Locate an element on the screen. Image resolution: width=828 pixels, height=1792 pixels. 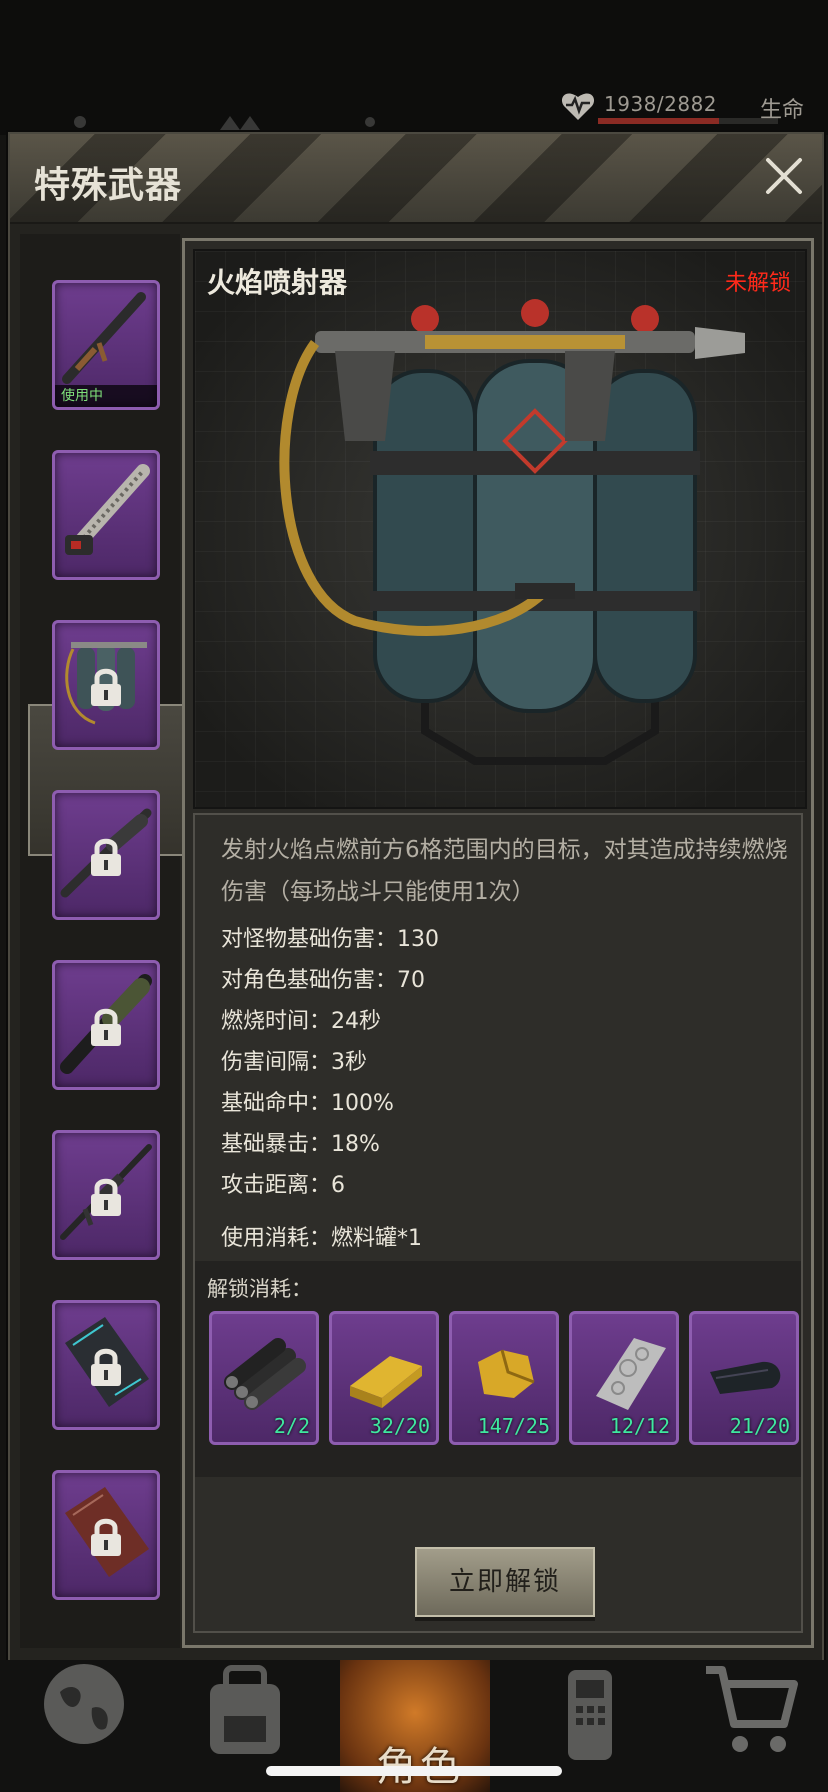
resource-slot-metal-plate: 12/12 is located at coordinates (624, 1378).